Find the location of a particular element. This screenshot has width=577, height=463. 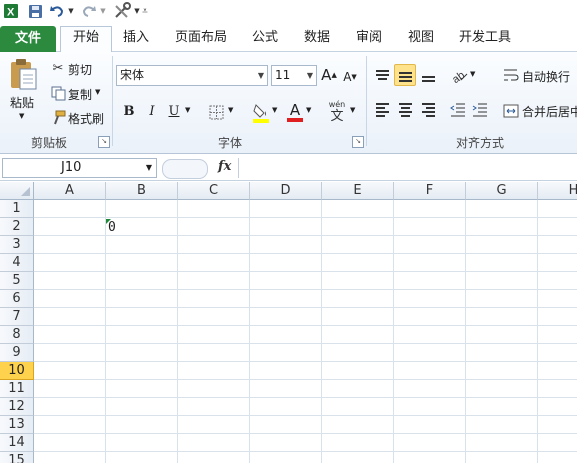

bottom-align-icon is located at coordinates (428, 75).